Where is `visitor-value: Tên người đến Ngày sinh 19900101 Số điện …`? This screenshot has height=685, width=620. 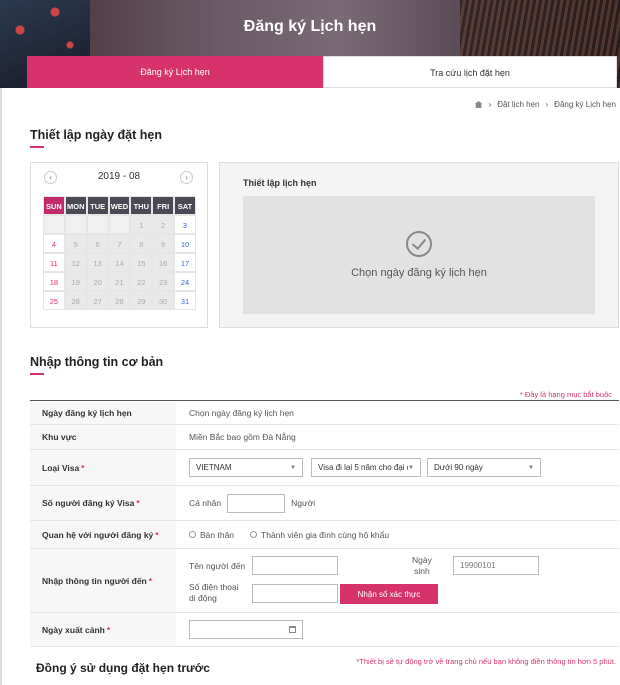 visitor-value: Tên người đến Ngày sinh 19900101 Số điện … is located at coordinates (397, 580).